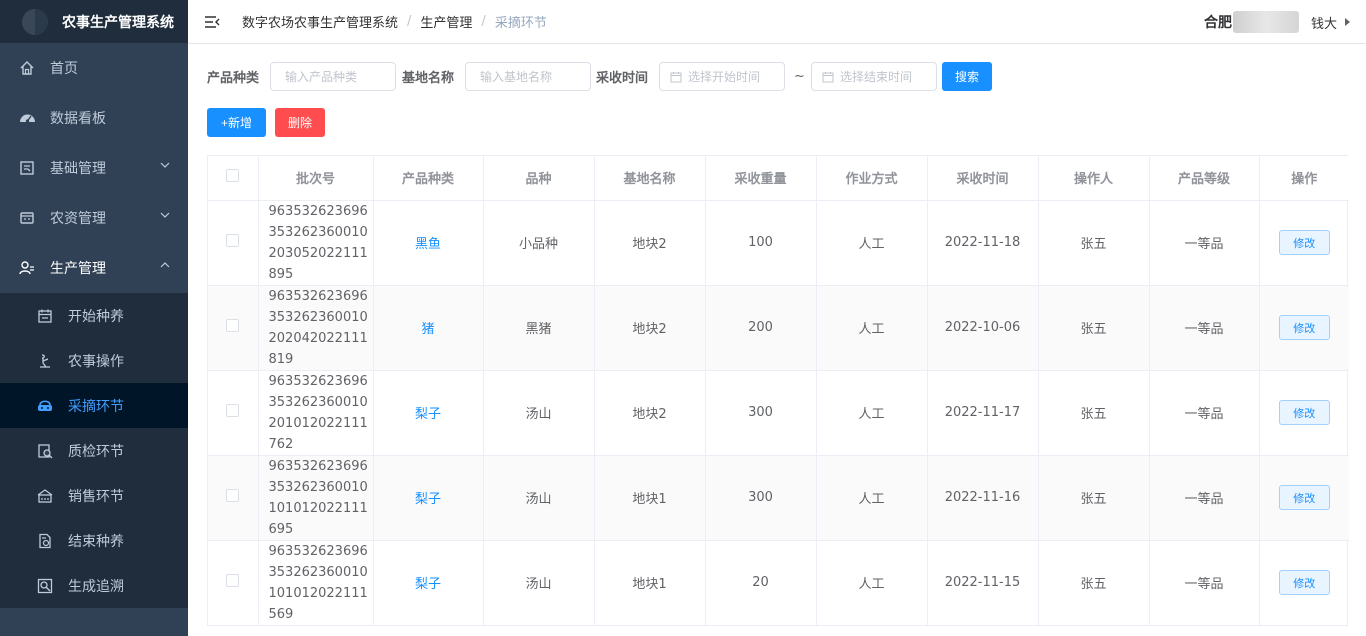  Describe the element at coordinates (966, 76) in the screenshot. I see `search-button: 搜索` at that location.